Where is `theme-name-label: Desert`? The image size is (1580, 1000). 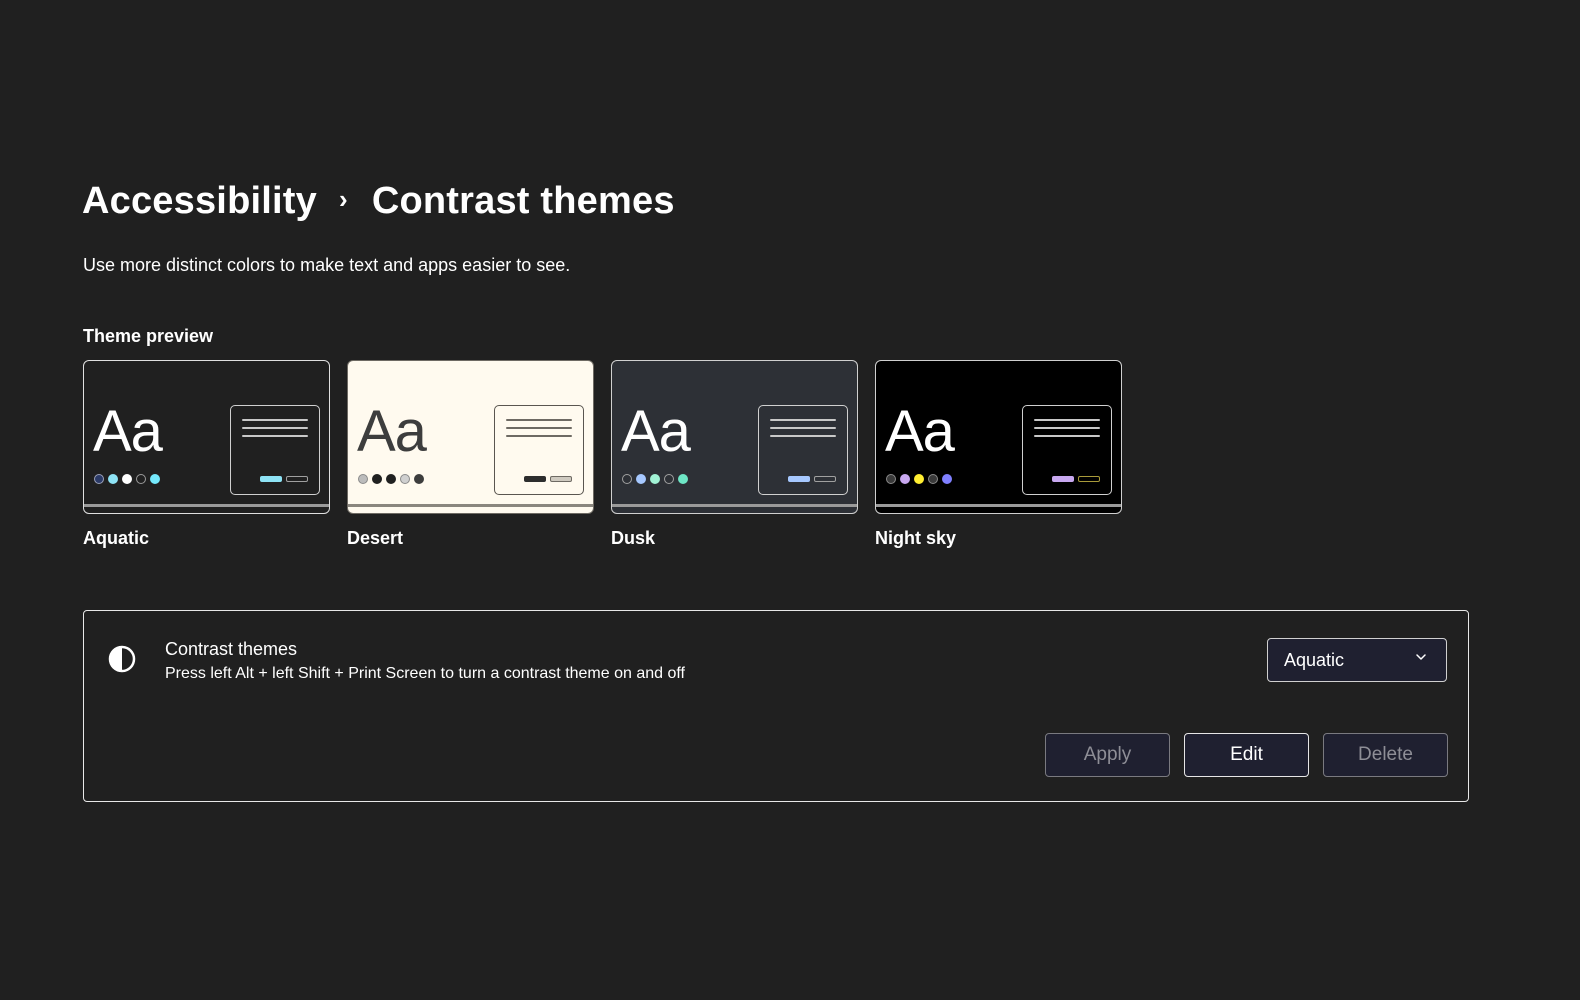 theme-name-label: Desert is located at coordinates (375, 538).